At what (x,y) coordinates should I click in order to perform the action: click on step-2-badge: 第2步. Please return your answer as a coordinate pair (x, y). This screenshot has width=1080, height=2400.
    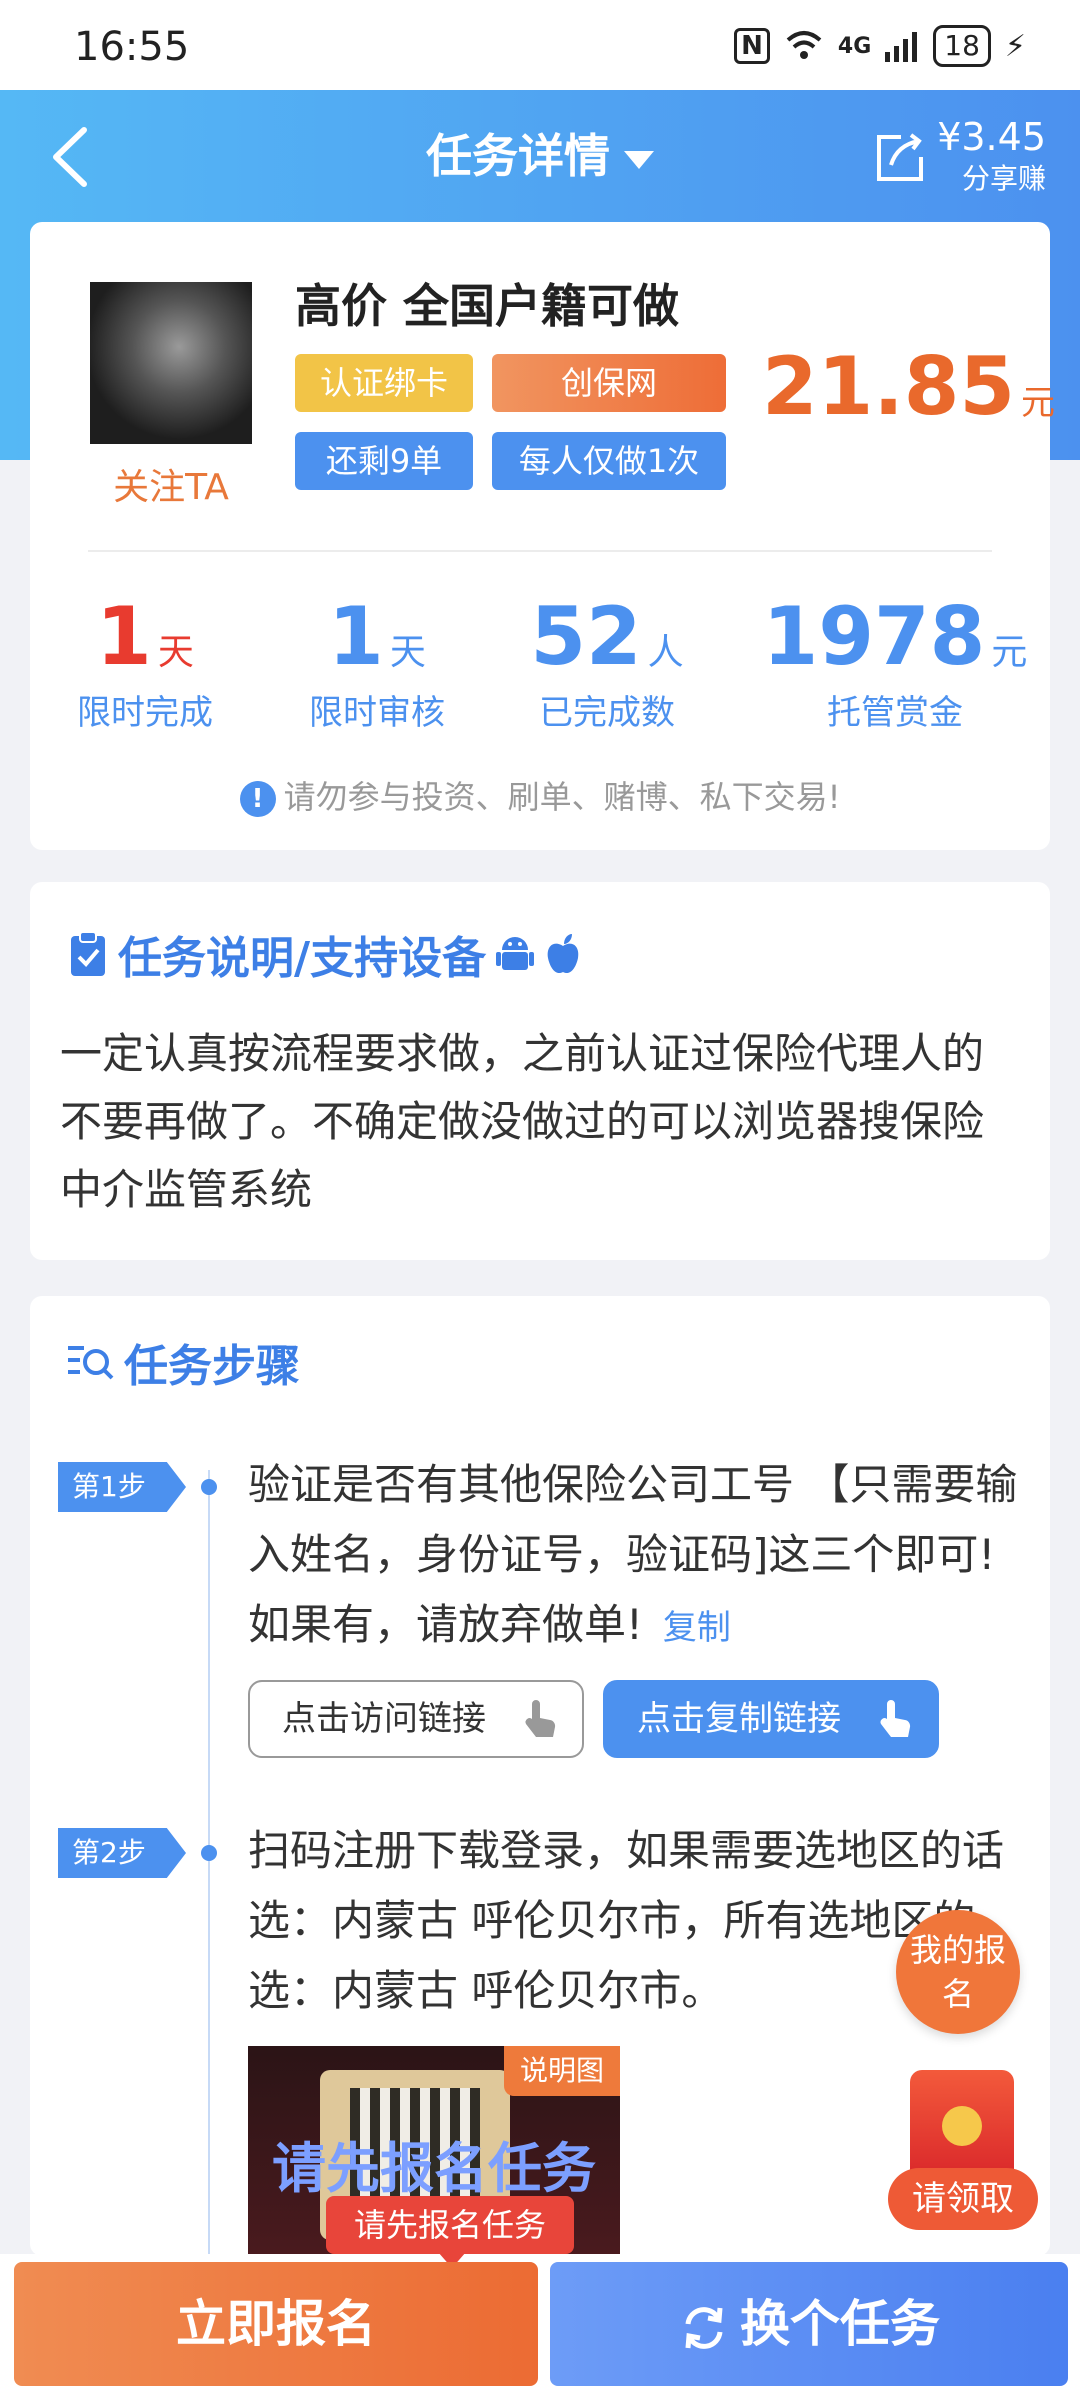
    Looking at the image, I should click on (122, 1853).